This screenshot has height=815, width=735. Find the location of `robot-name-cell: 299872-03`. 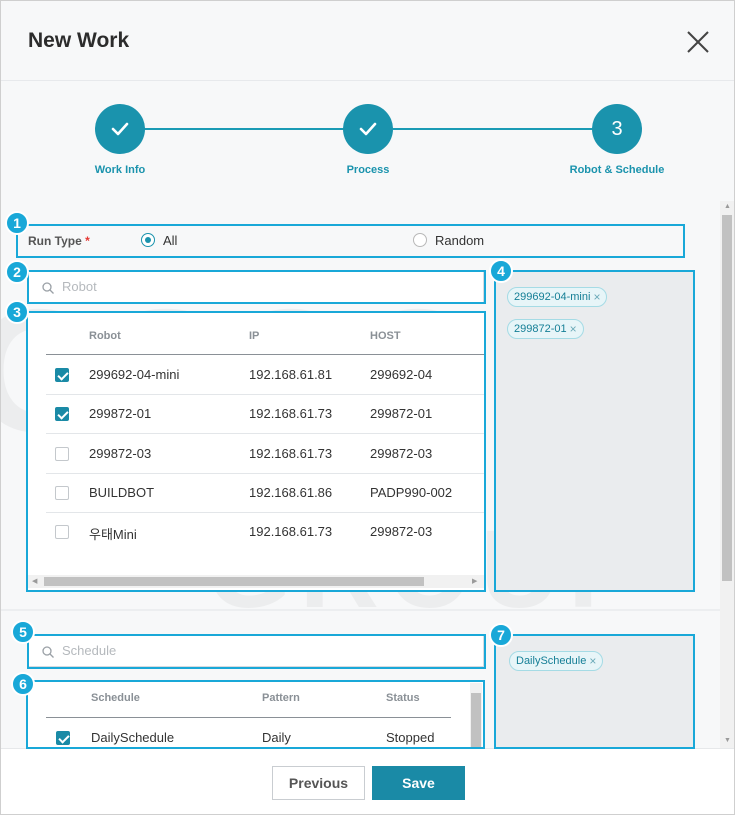

robot-name-cell: 299872-03 is located at coordinates (120, 453).